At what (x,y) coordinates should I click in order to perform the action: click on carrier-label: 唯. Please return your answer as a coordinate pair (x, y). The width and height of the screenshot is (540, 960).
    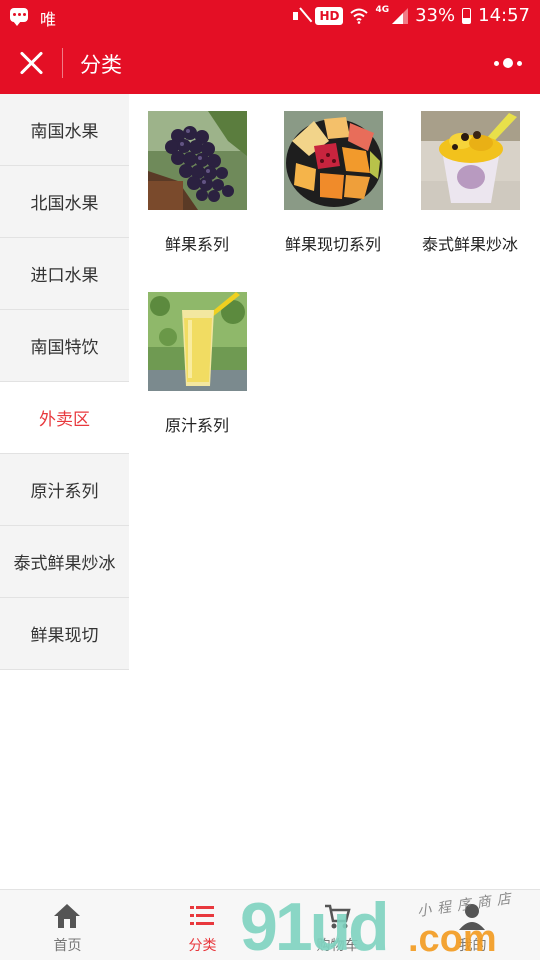
    Looking at the image, I should click on (48, 19).